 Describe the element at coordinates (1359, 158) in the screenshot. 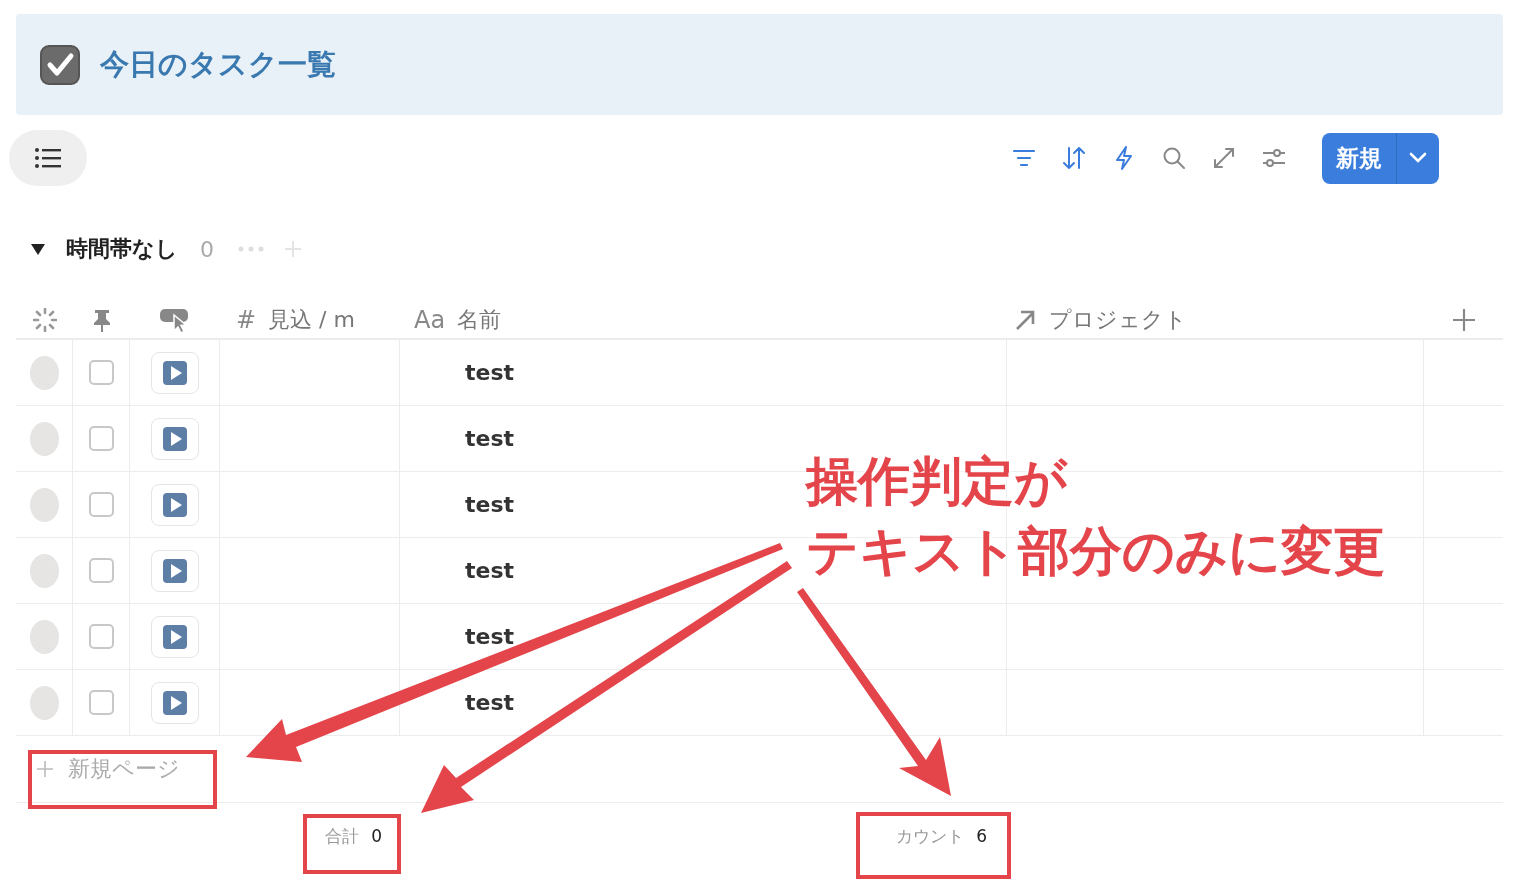

I see `new-button: 新規` at that location.